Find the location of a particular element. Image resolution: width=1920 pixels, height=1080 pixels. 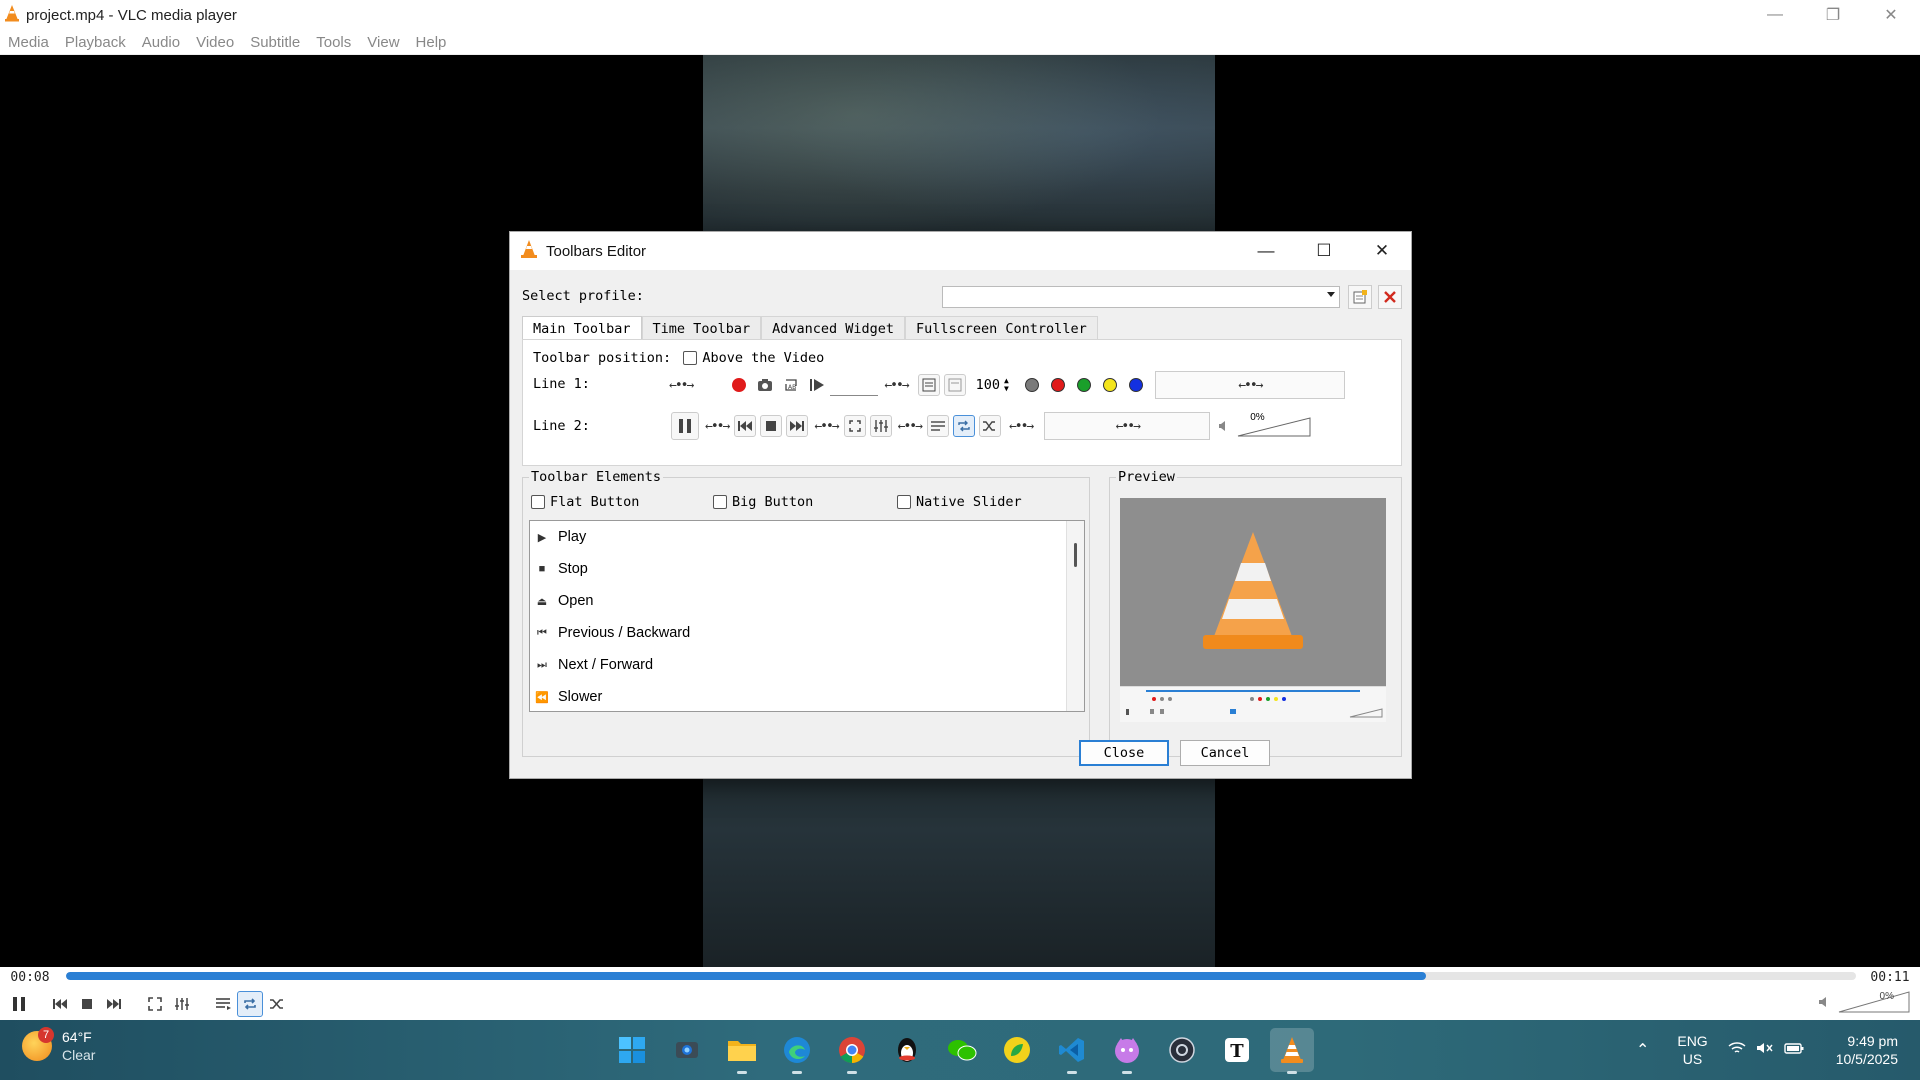

color-grey-icon is located at coordinates (1032, 385).